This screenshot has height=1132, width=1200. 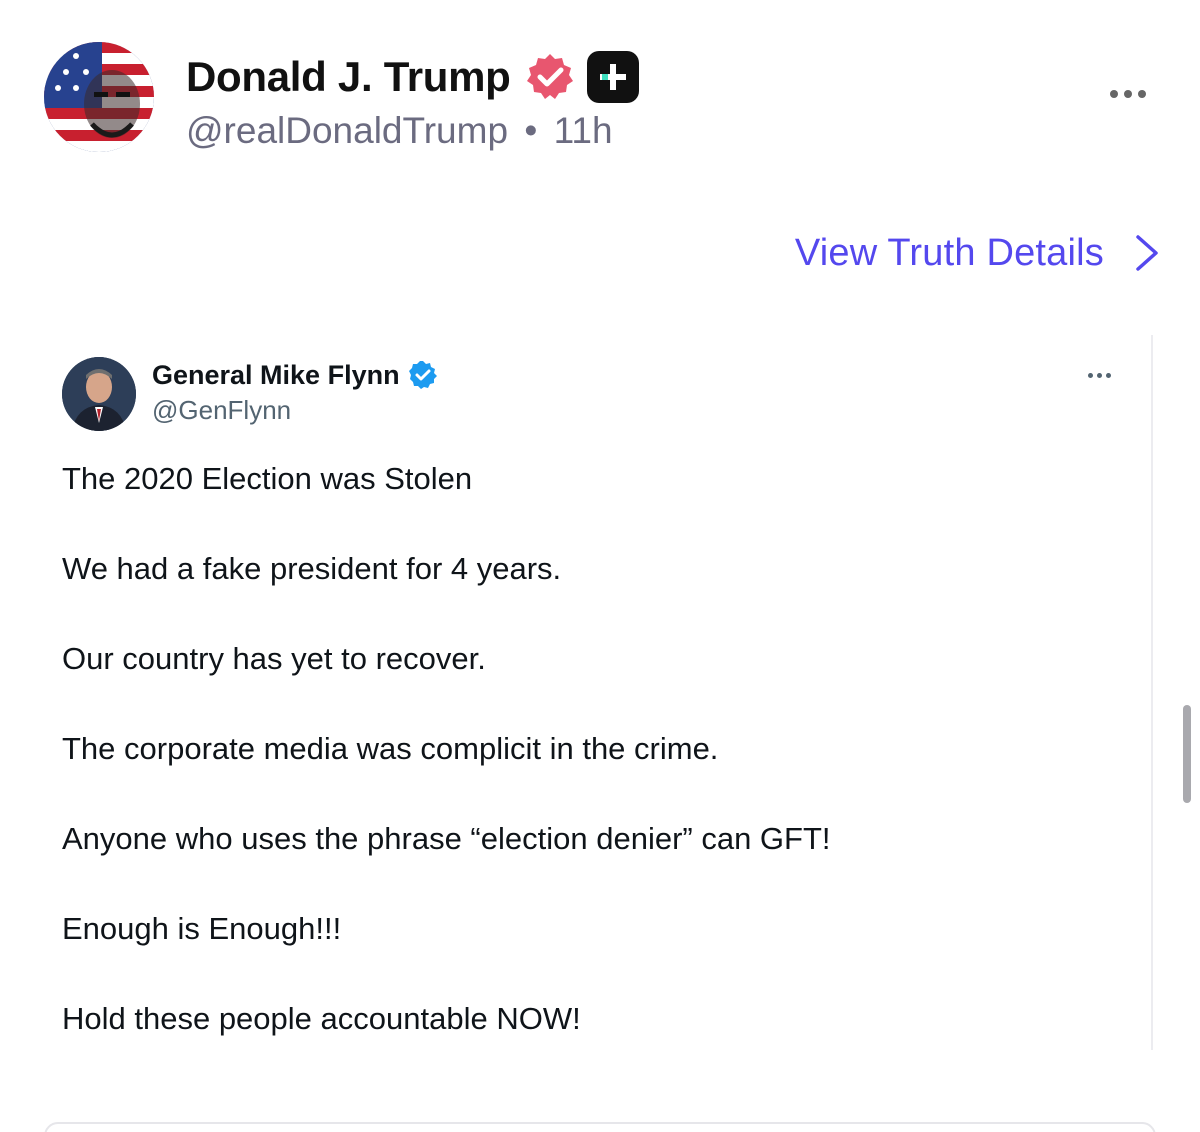 I want to click on tweet-author-name: General Mike Flynn, so click(x=276, y=374).